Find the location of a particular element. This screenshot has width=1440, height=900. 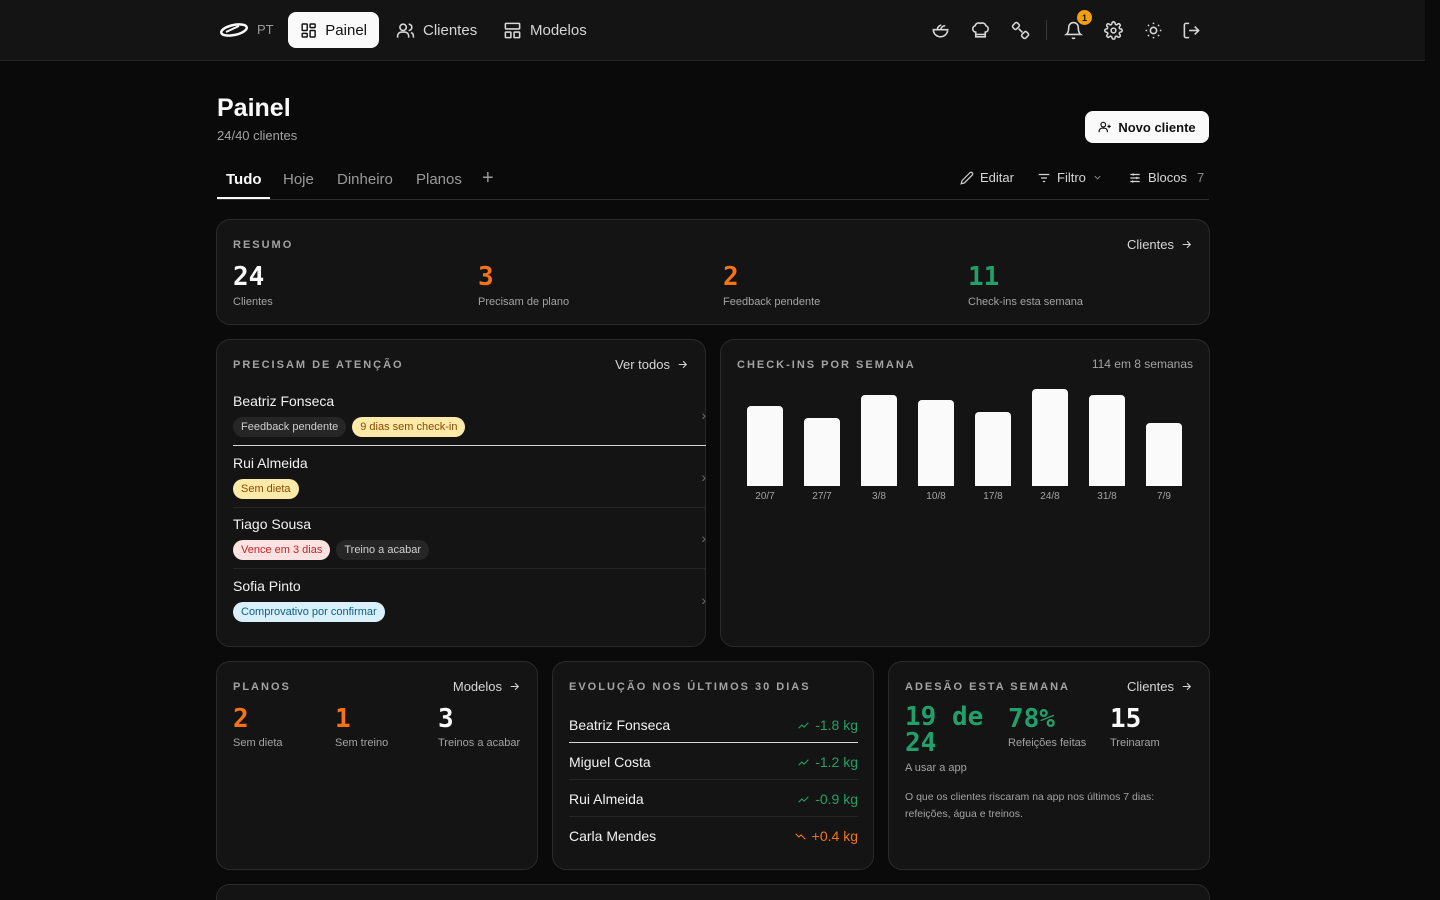

attention-row: Sofia Pinto Comprovativo por confirmar › is located at coordinates (469, 600).